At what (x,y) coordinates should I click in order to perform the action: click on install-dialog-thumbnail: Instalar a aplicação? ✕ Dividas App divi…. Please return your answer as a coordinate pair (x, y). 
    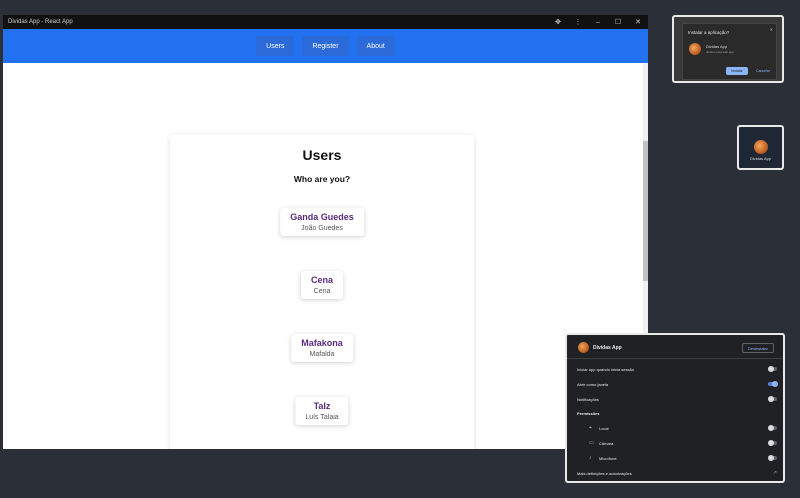
    Looking at the image, I should click on (728, 49).